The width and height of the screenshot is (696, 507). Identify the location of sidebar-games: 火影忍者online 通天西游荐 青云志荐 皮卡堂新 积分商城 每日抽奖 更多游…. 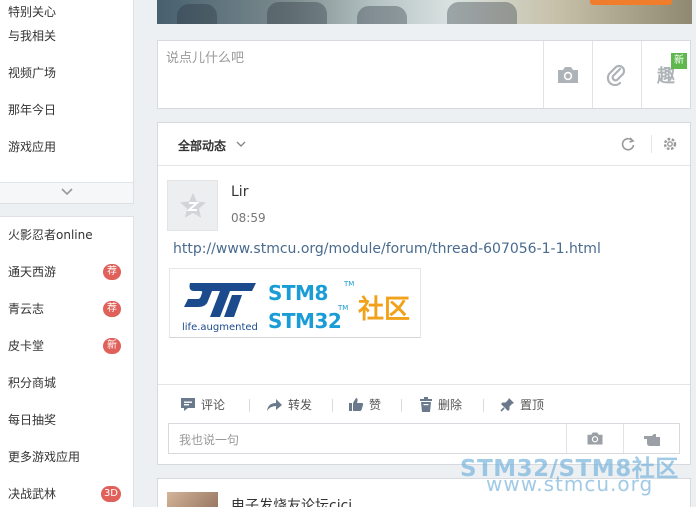
(67, 361).